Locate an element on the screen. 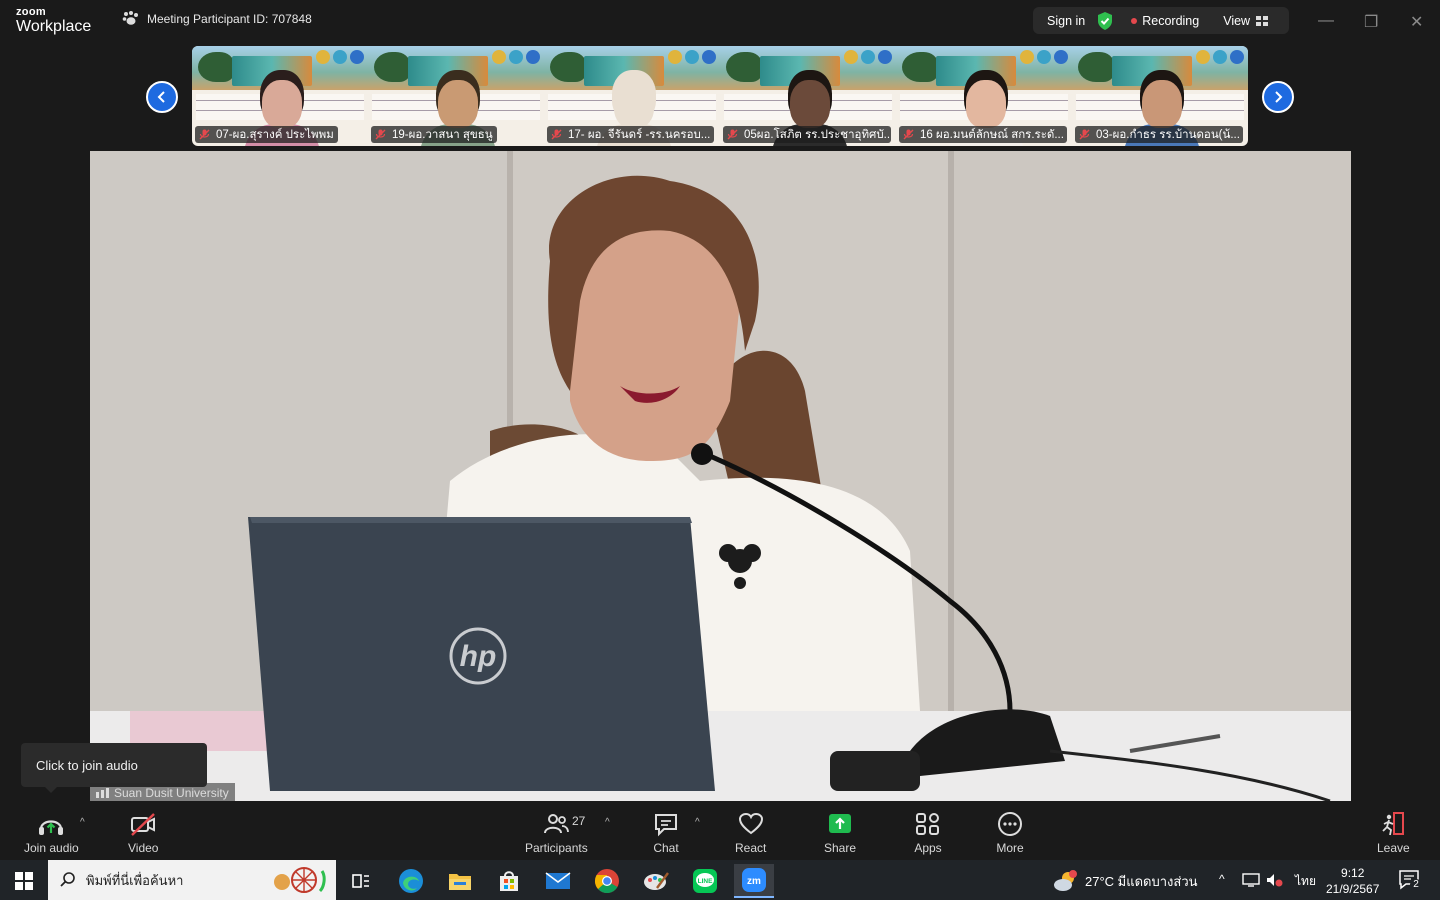 This screenshot has height=900, width=1440. store-icon is located at coordinates (509, 881).